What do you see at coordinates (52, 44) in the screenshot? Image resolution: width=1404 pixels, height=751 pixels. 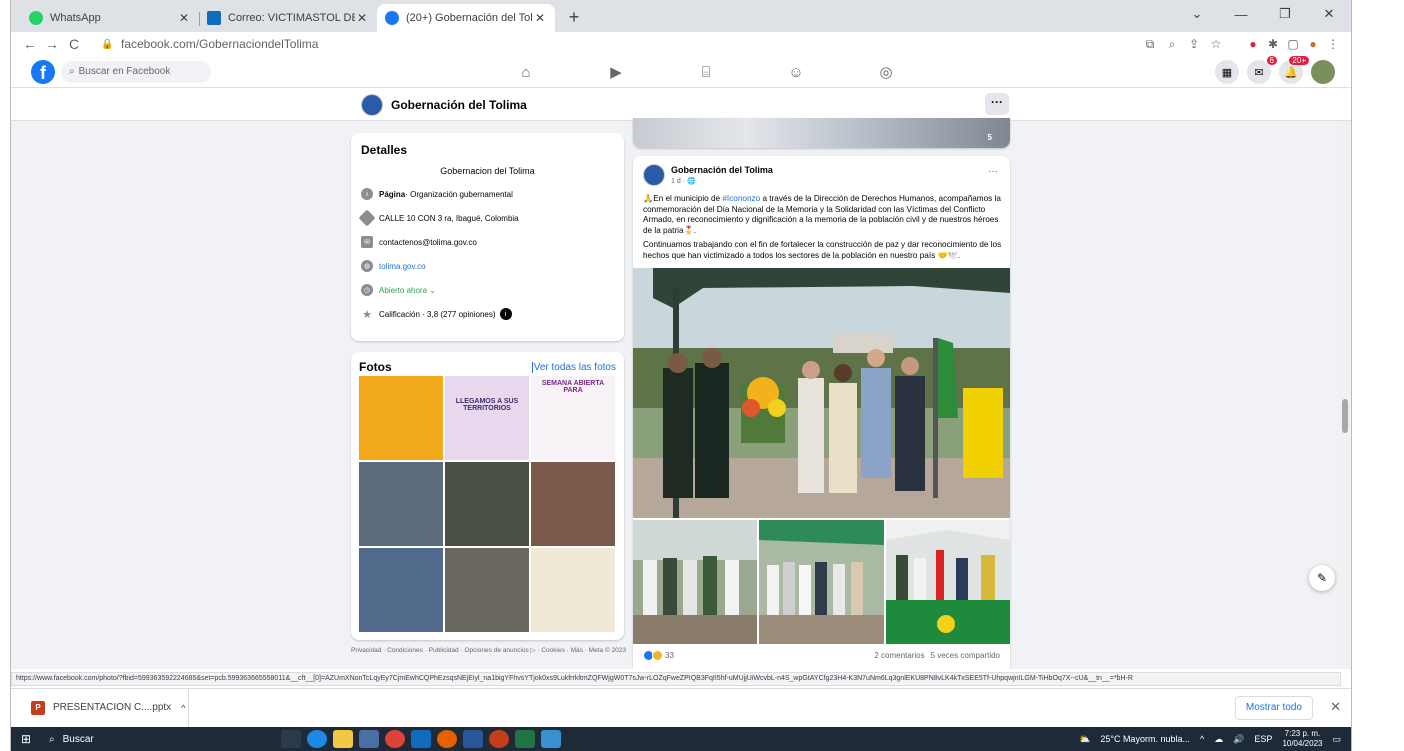 I see `forward-icon: →` at bounding box center [52, 44].